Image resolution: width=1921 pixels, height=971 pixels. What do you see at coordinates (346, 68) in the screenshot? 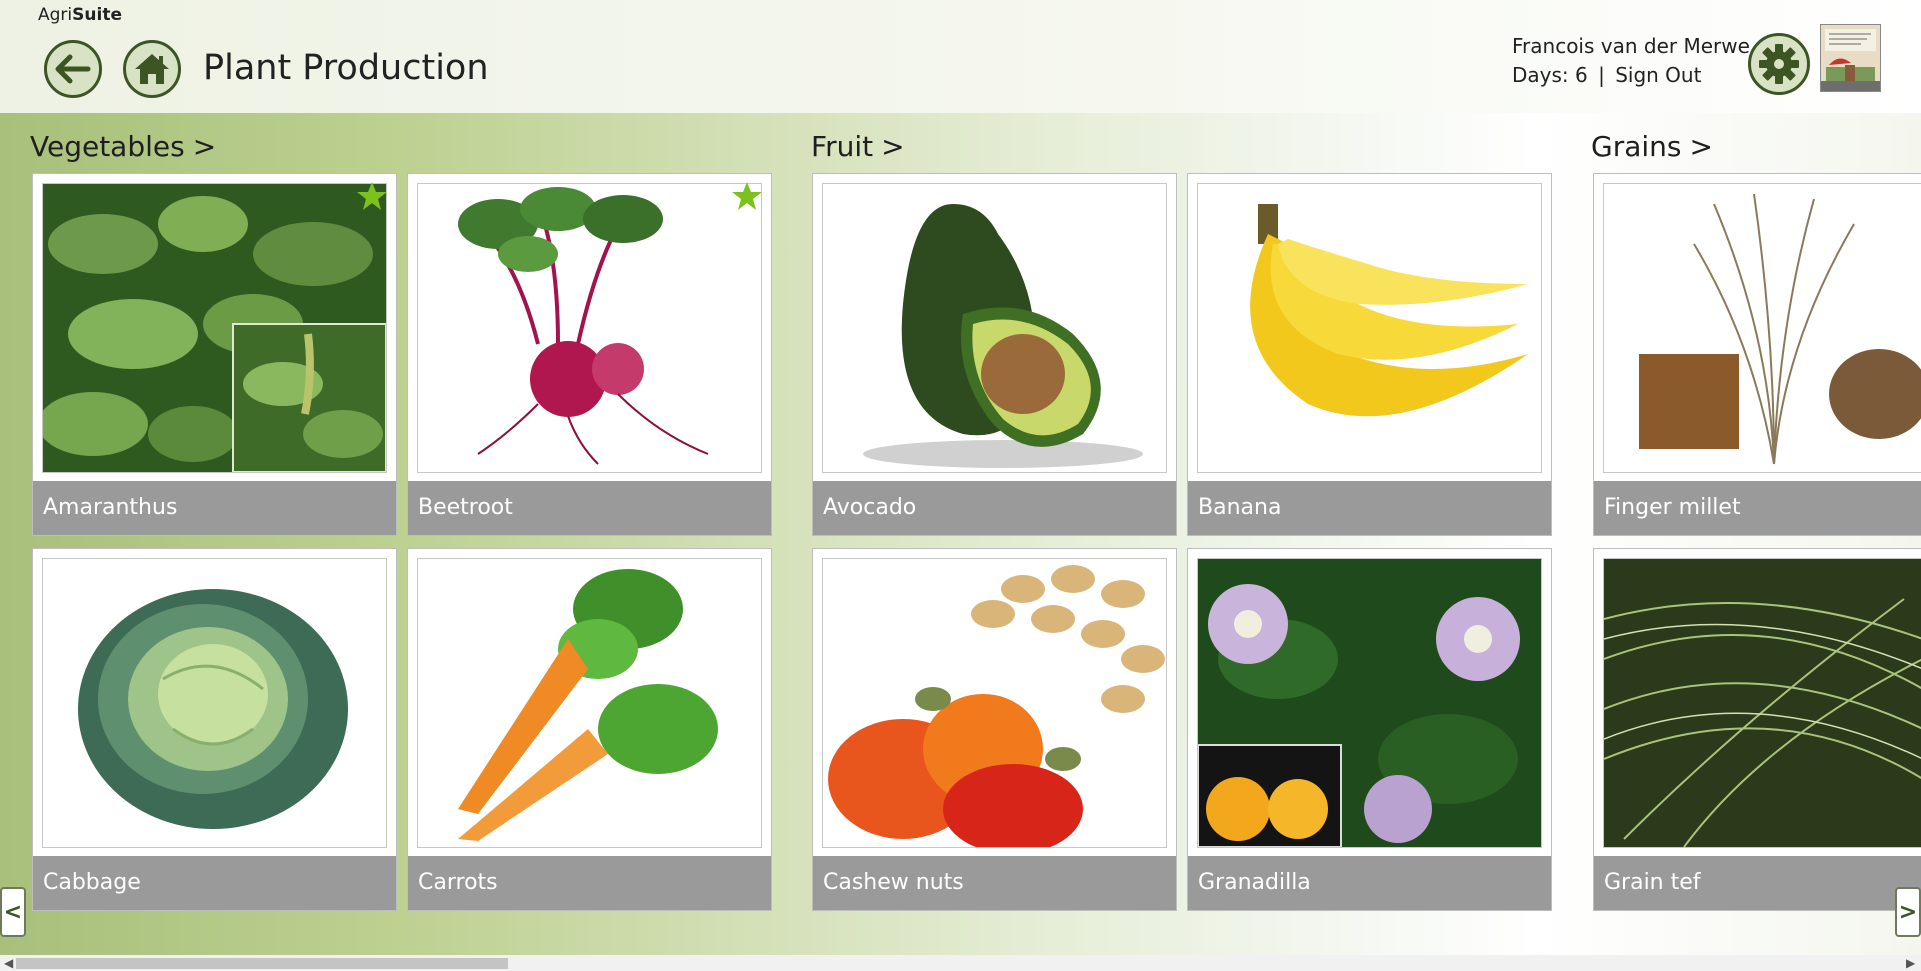
I see `page-title: Plant Production` at bounding box center [346, 68].